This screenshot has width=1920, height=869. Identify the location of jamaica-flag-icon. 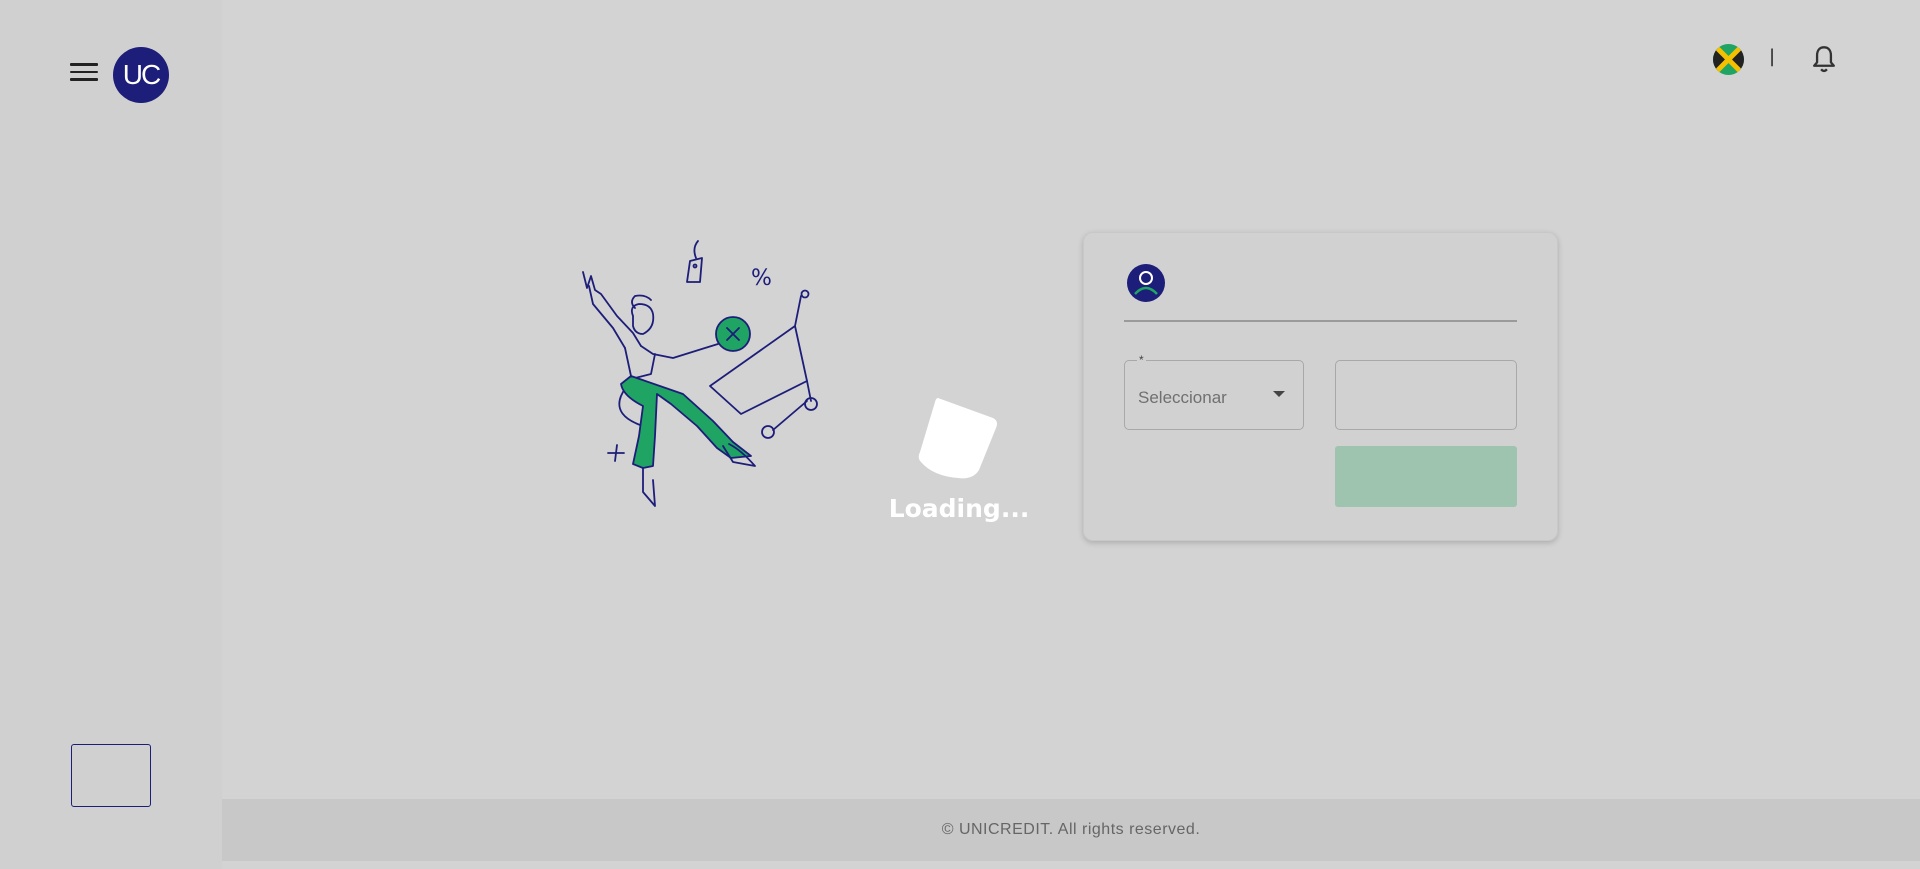
(1728, 59).